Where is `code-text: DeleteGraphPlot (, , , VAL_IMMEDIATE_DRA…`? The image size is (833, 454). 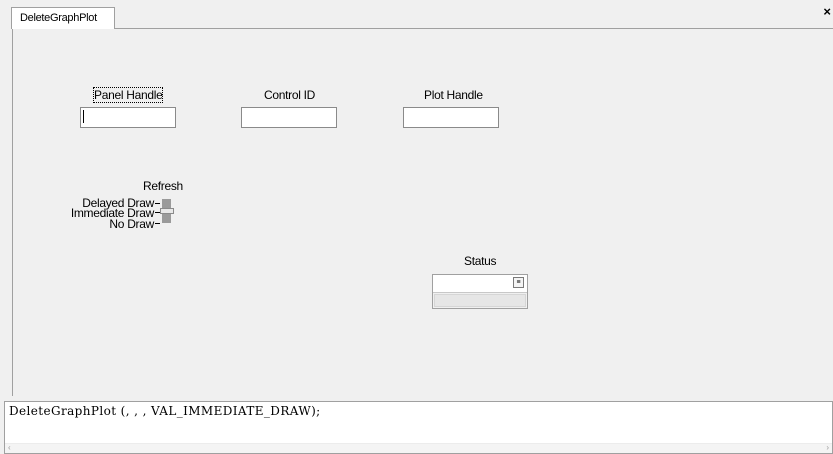 code-text: DeleteGraphPlot (, , , VAL_IMMEDIATE_DRA… is located at coordinates (165, 411).